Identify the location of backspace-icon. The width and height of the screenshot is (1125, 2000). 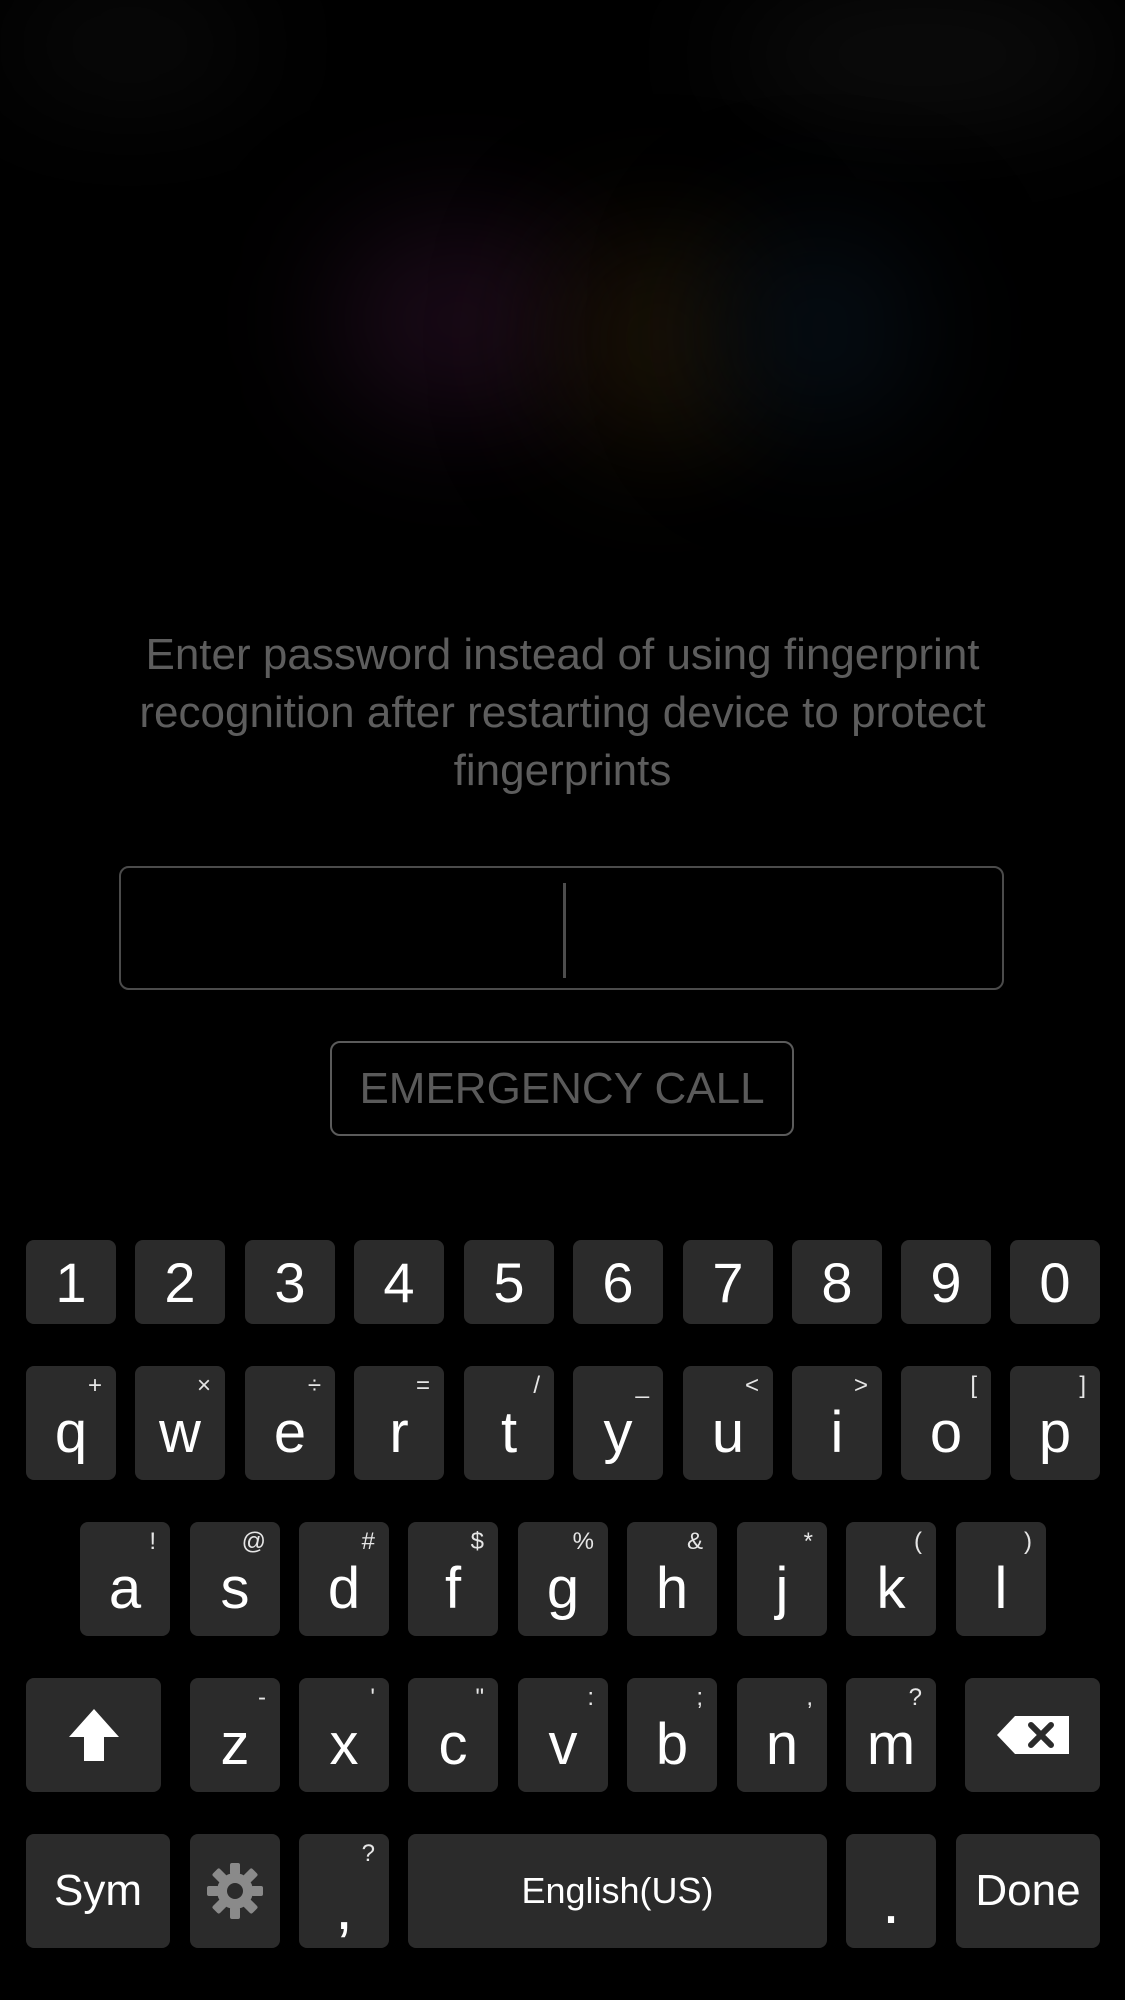
(1032, 1735).